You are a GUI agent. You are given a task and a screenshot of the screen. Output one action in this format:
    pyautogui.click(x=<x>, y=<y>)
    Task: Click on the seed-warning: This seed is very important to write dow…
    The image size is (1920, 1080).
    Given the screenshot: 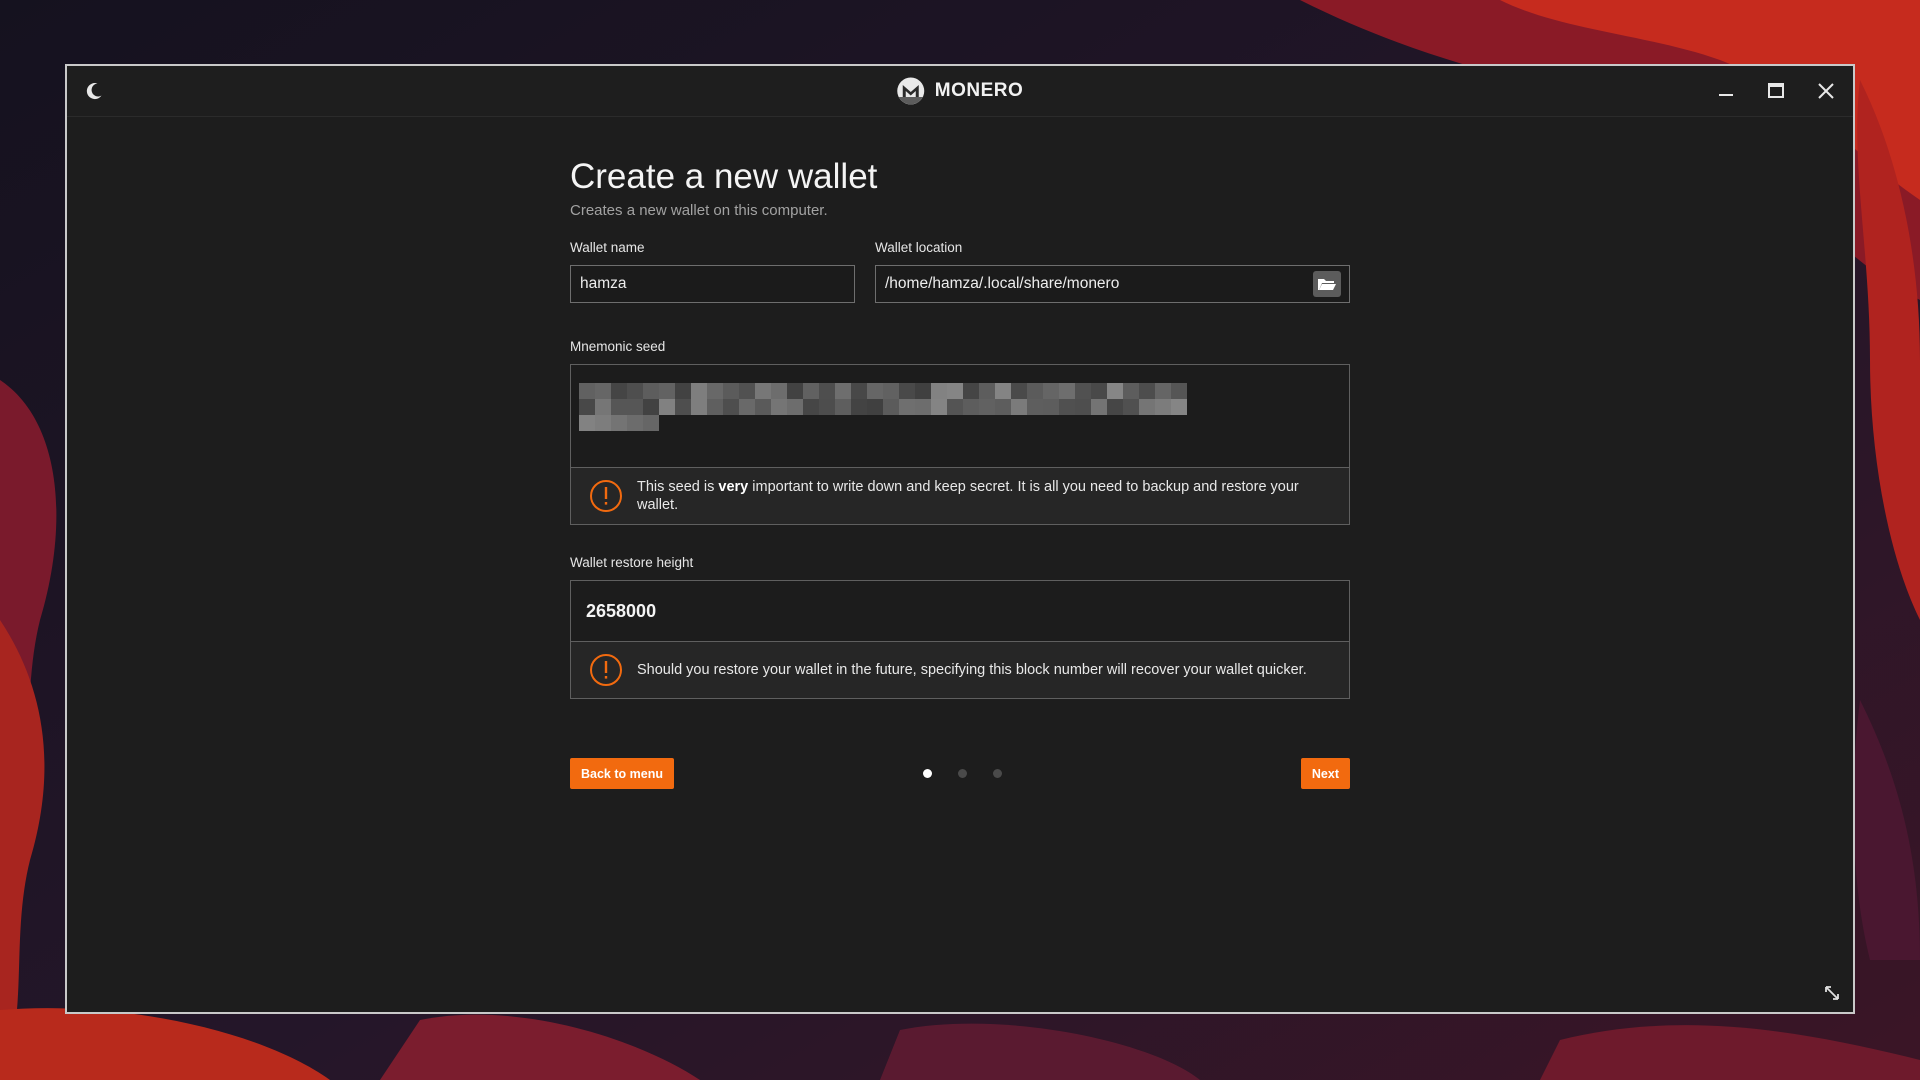 What is the action you would take?
    pyautogui.click(x=960, y=496)
    